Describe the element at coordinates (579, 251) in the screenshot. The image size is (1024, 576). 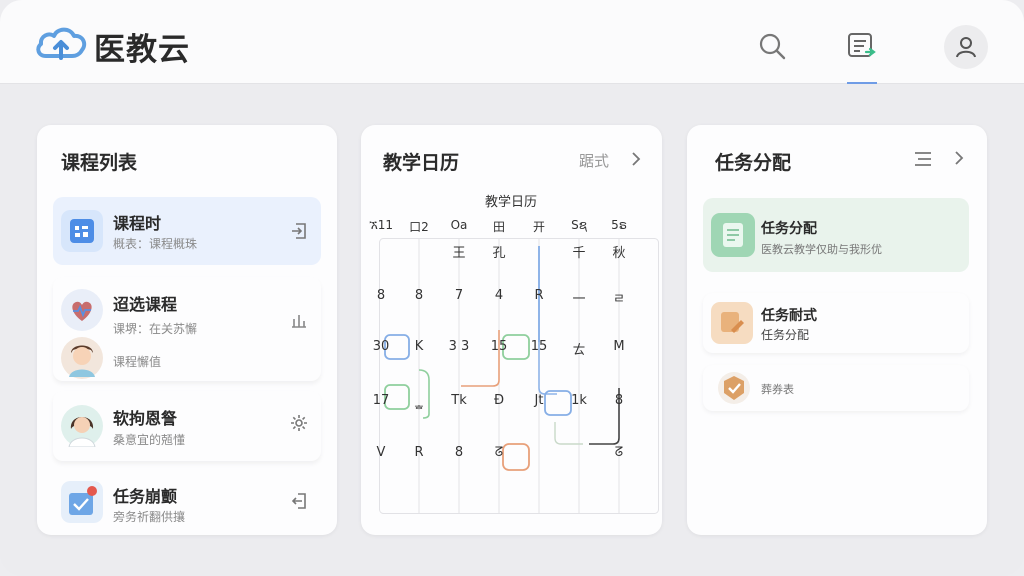
I see `calendar-day: 千` at that location.